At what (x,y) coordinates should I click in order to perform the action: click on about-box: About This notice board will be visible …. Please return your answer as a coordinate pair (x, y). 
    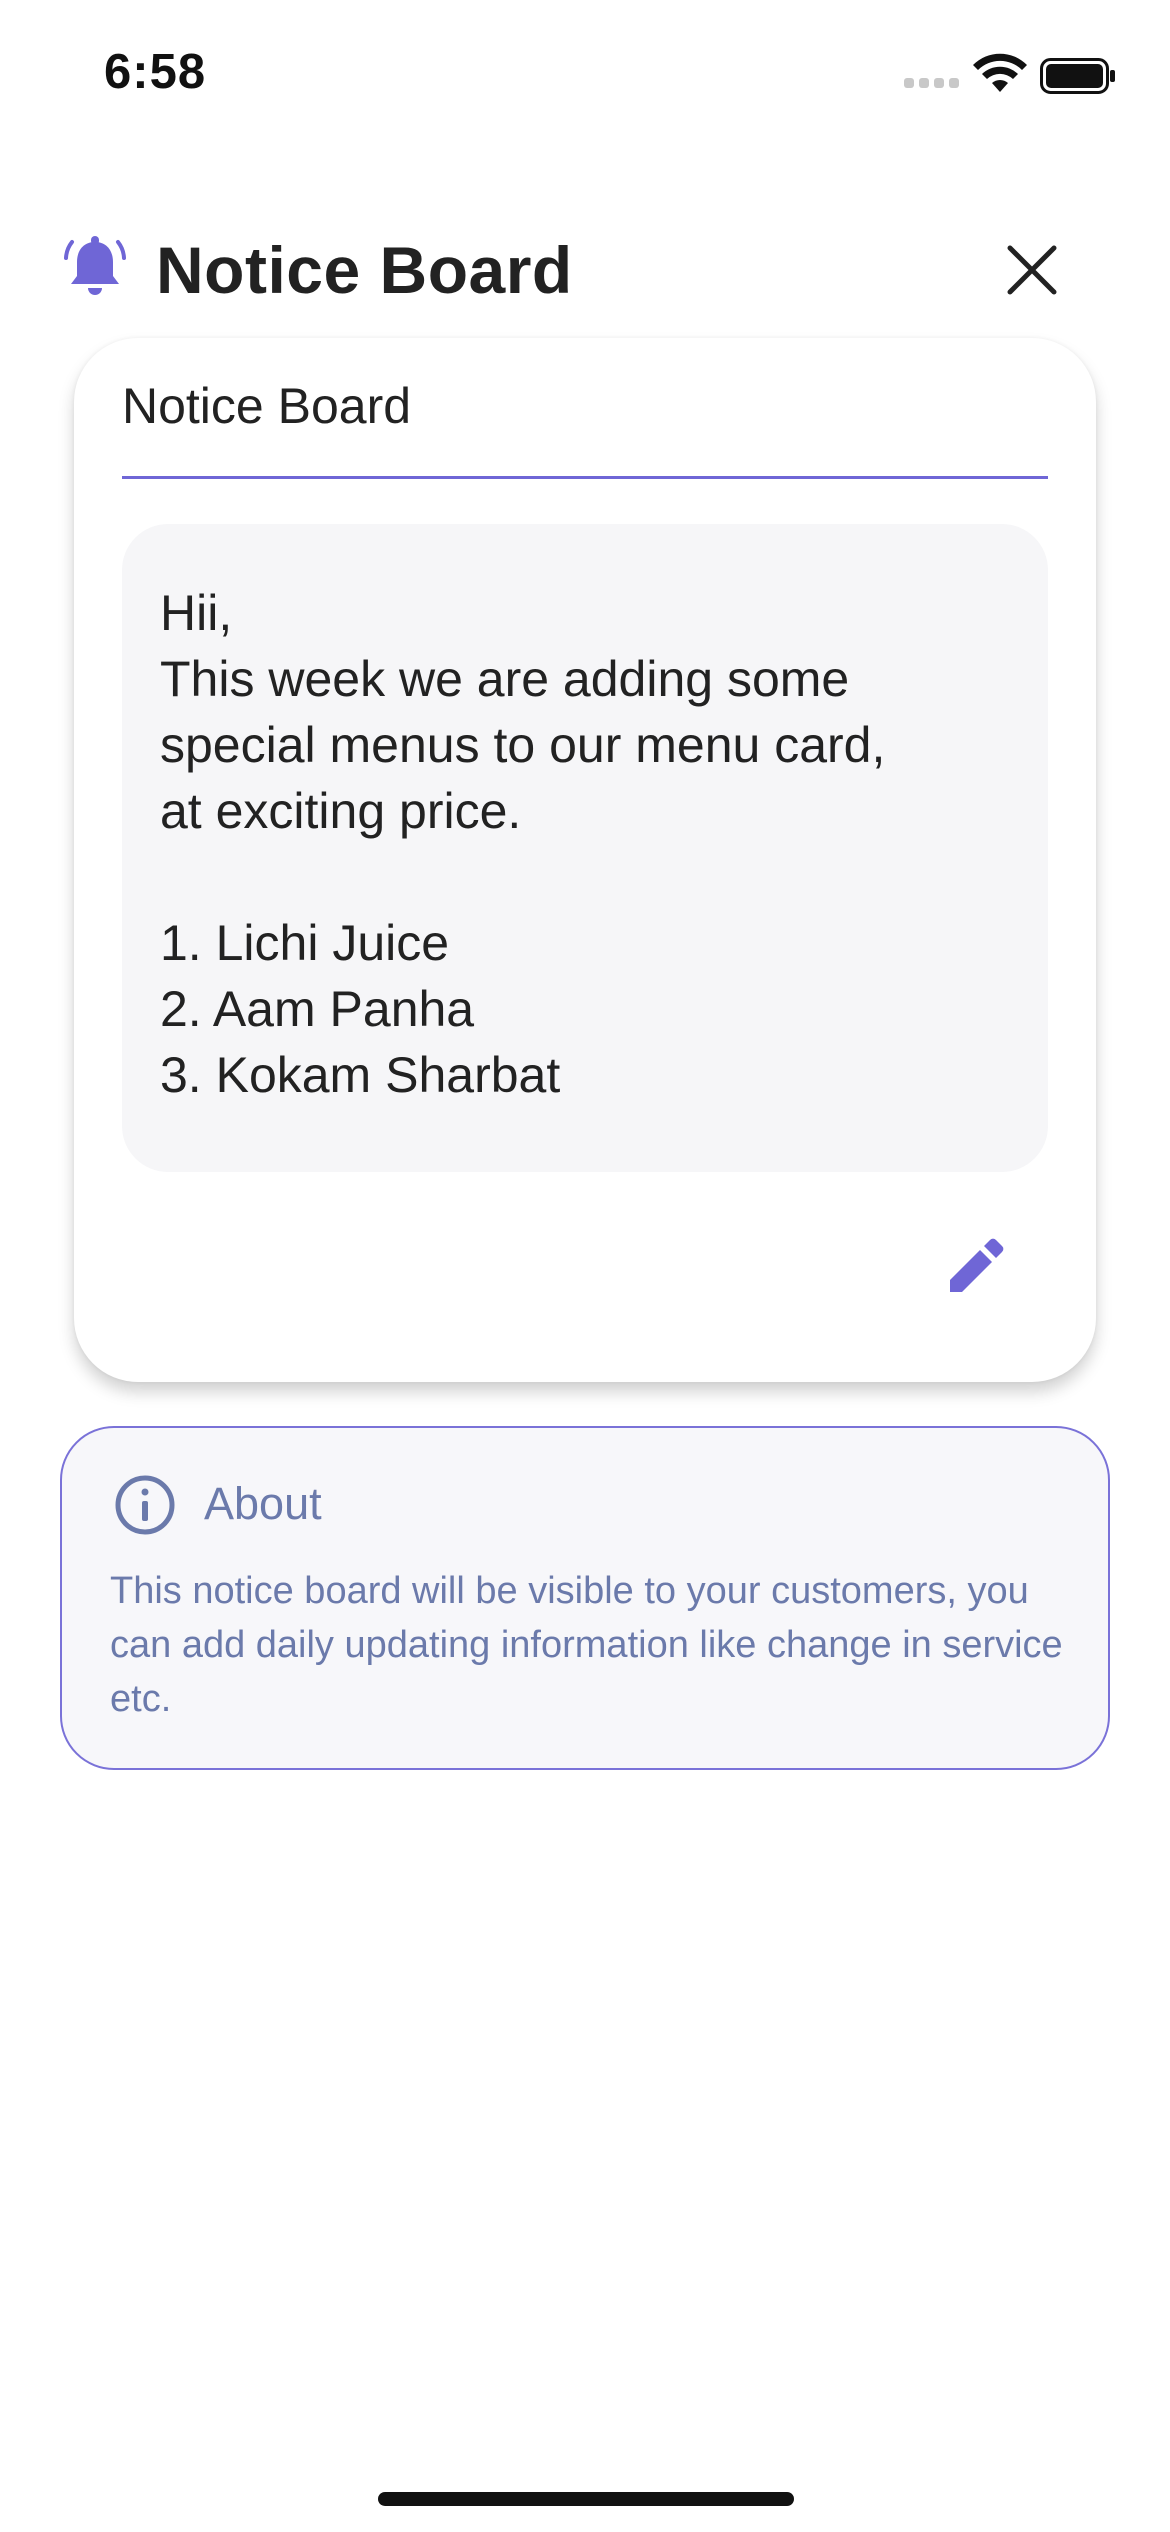
    Looking at the image, I should click on (585, 1598).